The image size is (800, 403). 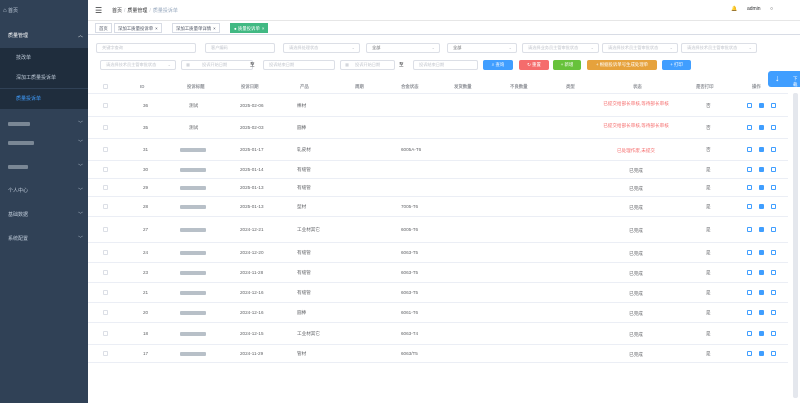 What do you see at coordinates (44, 78) in the screenshot?
I see `sidebar-subitem-deep-complaint: 深加工质量投诉单` at bounding box center [44, 78].